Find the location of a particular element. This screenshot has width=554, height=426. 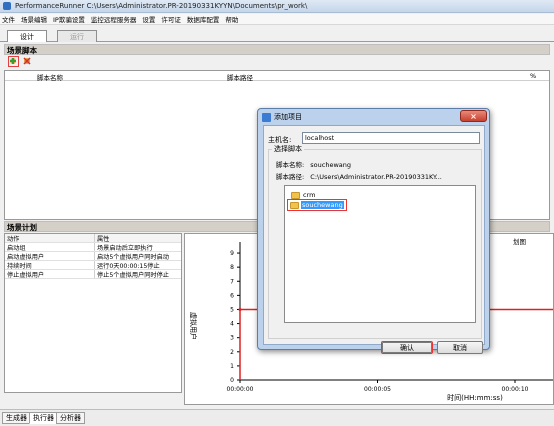

table-header: 动作 属性 is located at coordinates (93, 238).